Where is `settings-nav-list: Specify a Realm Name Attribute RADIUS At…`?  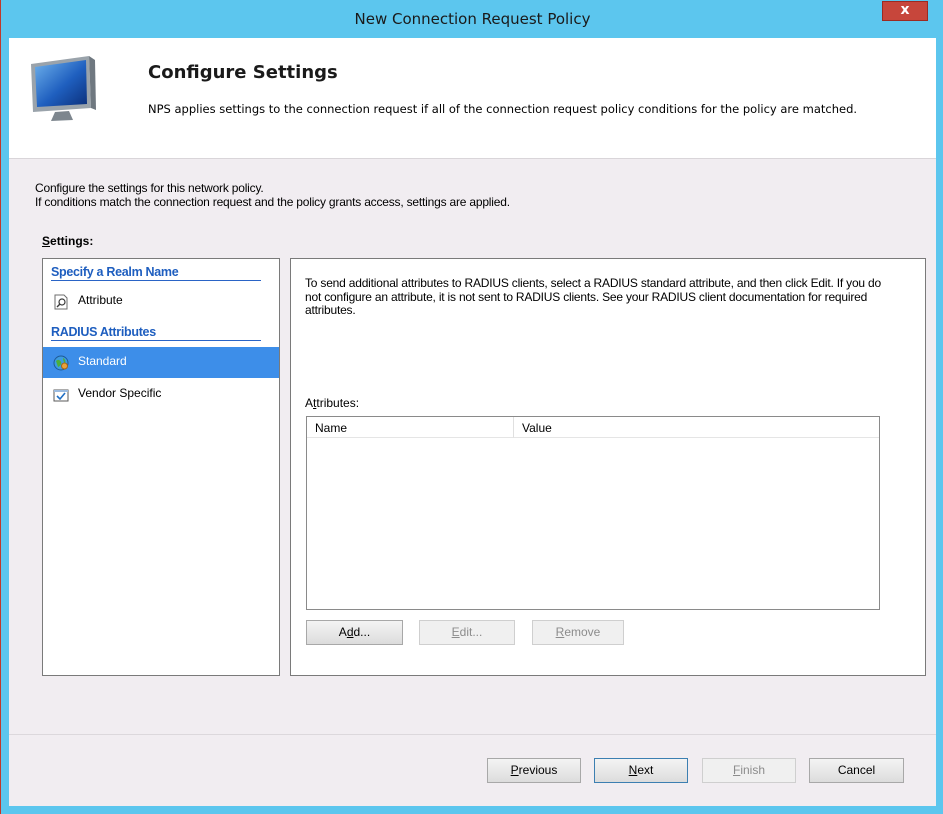 settings-nav-list: Specify a Realm Name Attribute RADIUS At… is located at coordinates (161, 467).